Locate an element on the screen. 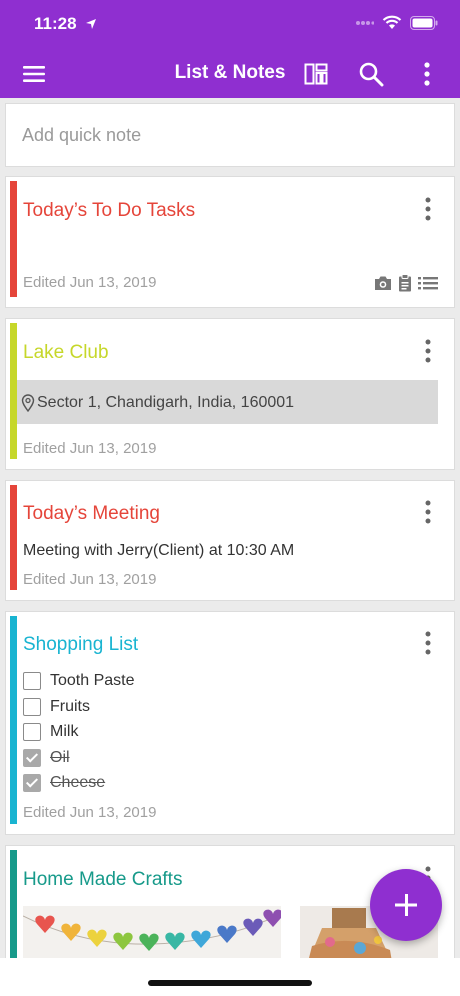 The image size is (460, 996). checklist-item: Fruits is located at coordinates (56, 707).